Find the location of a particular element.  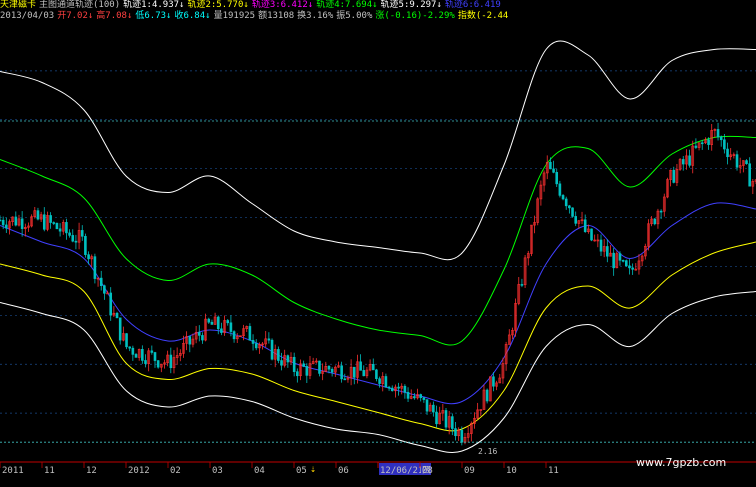

x-tick-label: 12 is located at coordinates (91, 471).